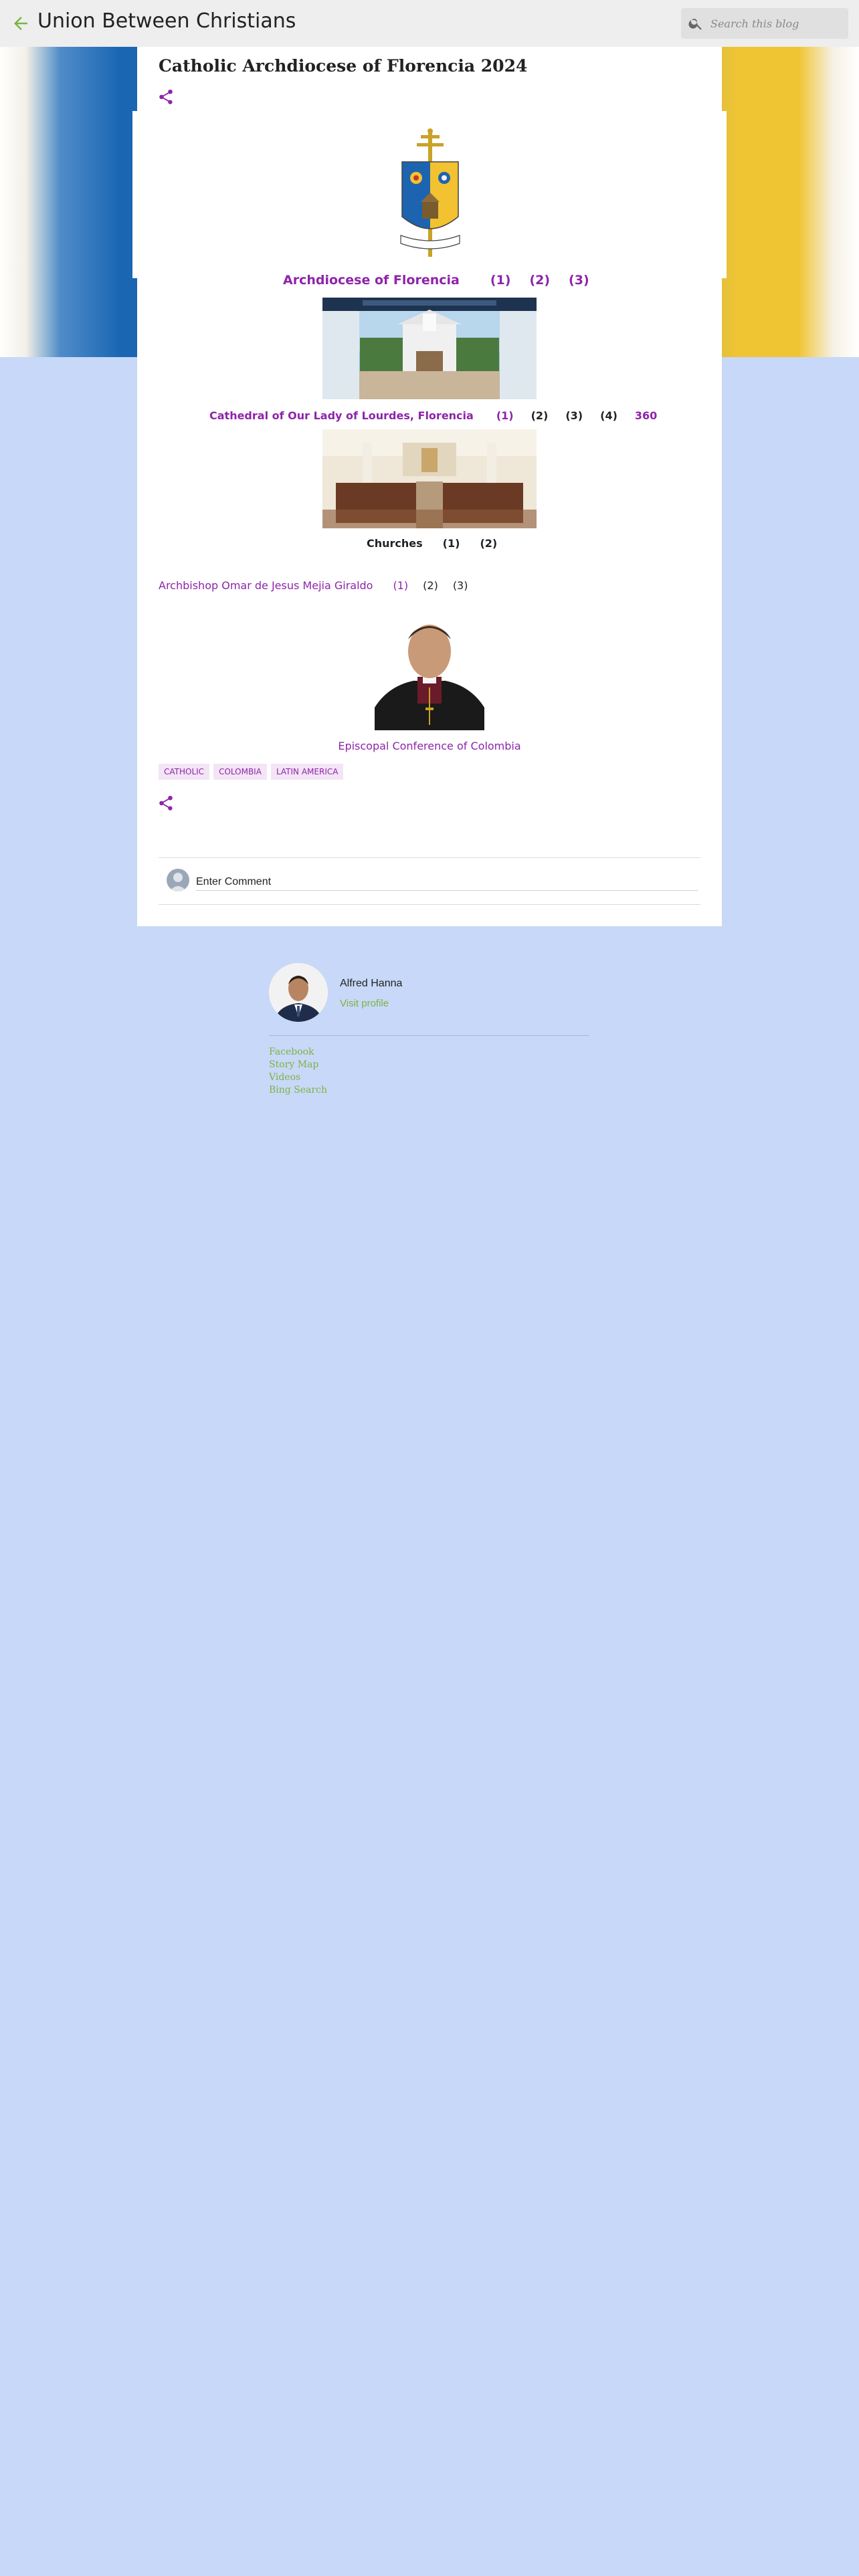  I want to click on videos-link: Videos, so click(298, 1077).